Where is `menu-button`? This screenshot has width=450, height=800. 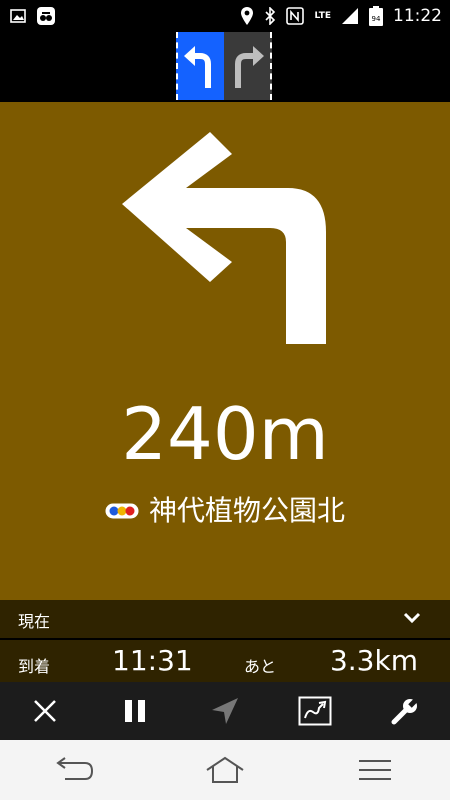 menu-button is located at coordinates (375, 770).